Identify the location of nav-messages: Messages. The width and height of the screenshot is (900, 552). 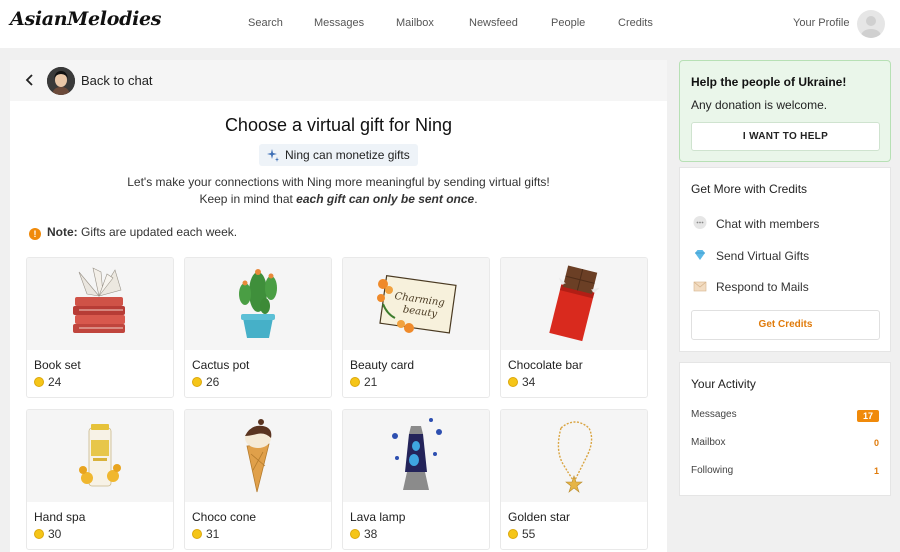
(339, 23).